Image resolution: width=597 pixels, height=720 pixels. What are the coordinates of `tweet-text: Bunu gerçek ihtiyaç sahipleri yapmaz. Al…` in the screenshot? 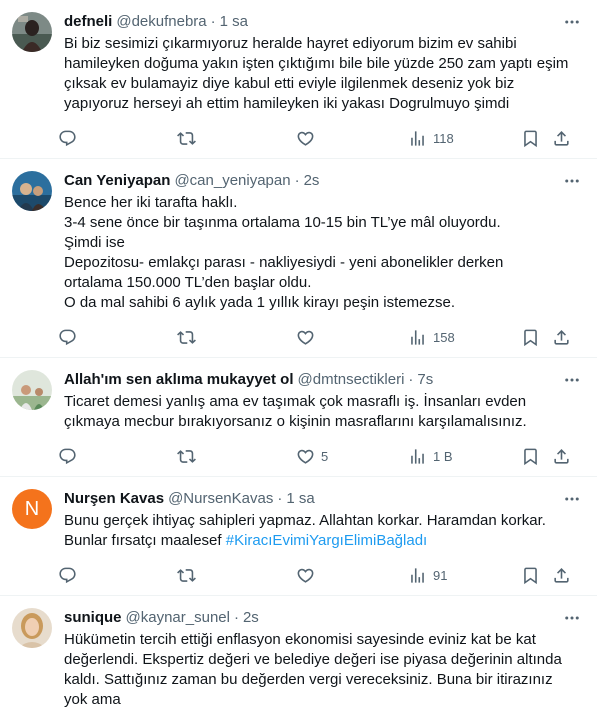 It's located at (322, 531).